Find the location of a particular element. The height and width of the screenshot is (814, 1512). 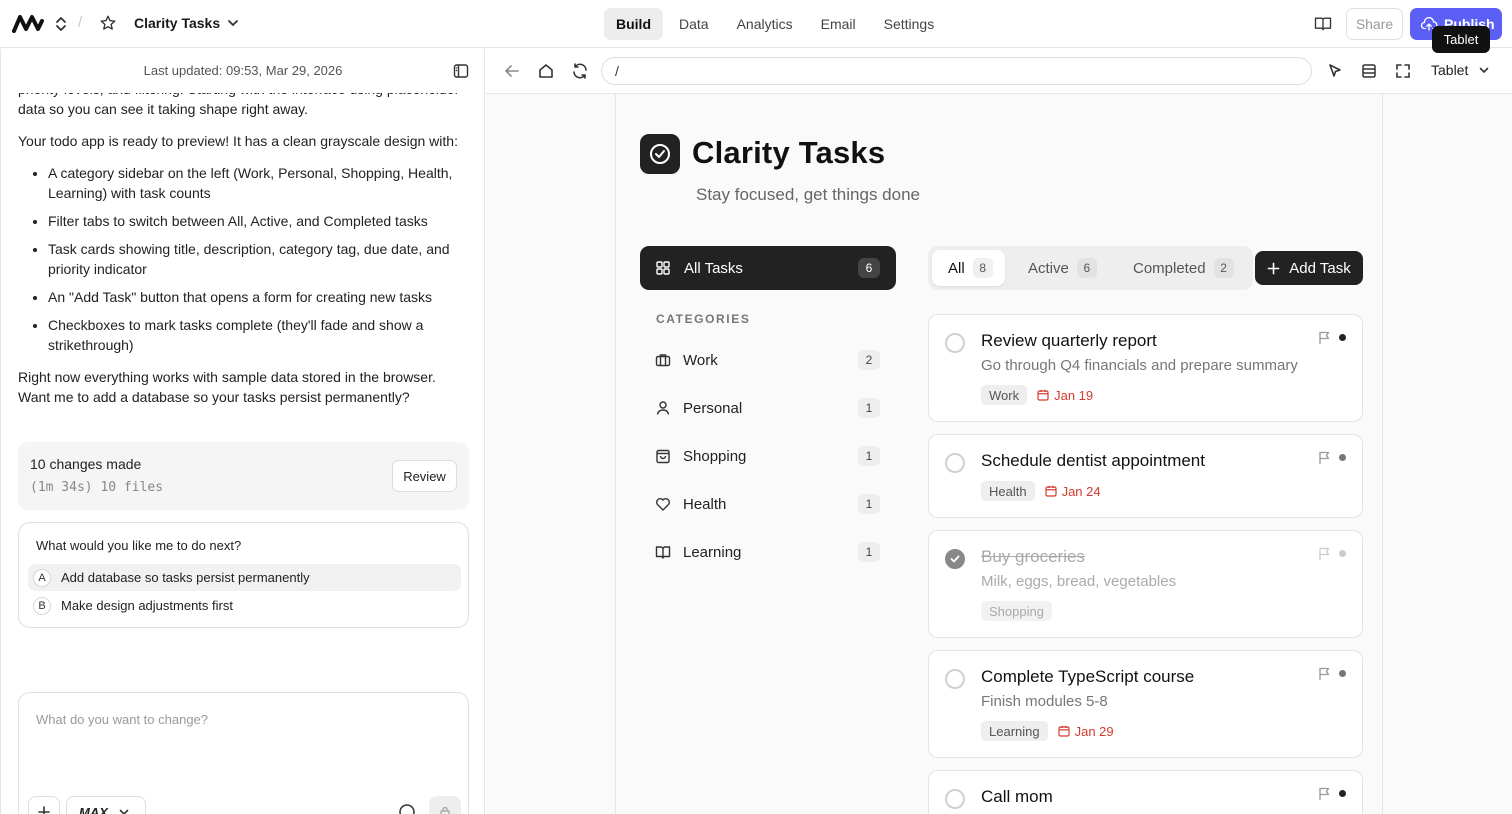

project-name-dropdown: Clarity Tasks is located at coordinates (187, 23).